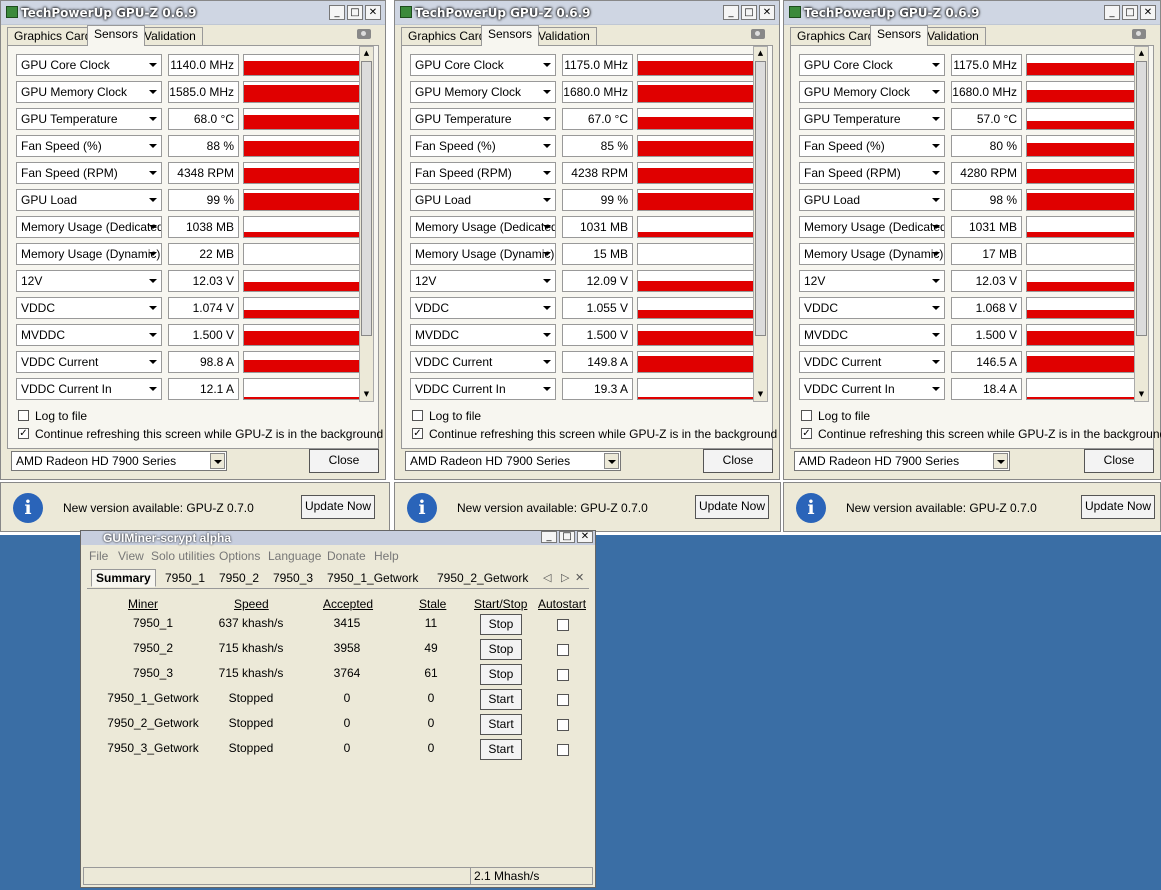 This screenshot has height=890, width=1161. What do you see at coordinates (579, 577) in the screenshot?
I see `tab-close-icon: ✕` at bounding box center [579, 577].